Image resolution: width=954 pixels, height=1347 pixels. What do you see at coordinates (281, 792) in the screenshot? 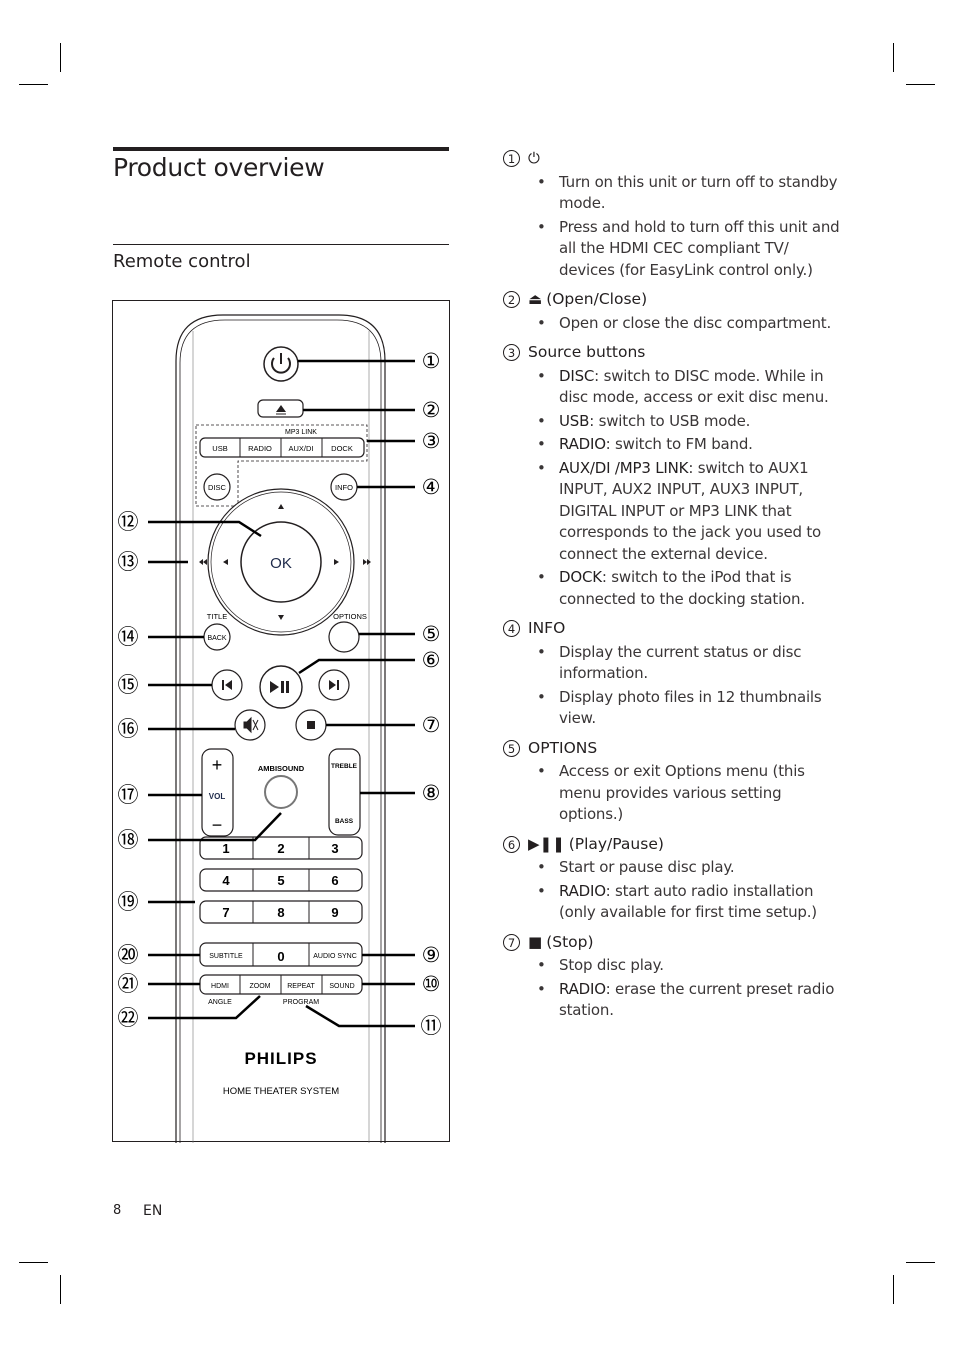
I see `ambisound-button` at bounding box center [281, 792].